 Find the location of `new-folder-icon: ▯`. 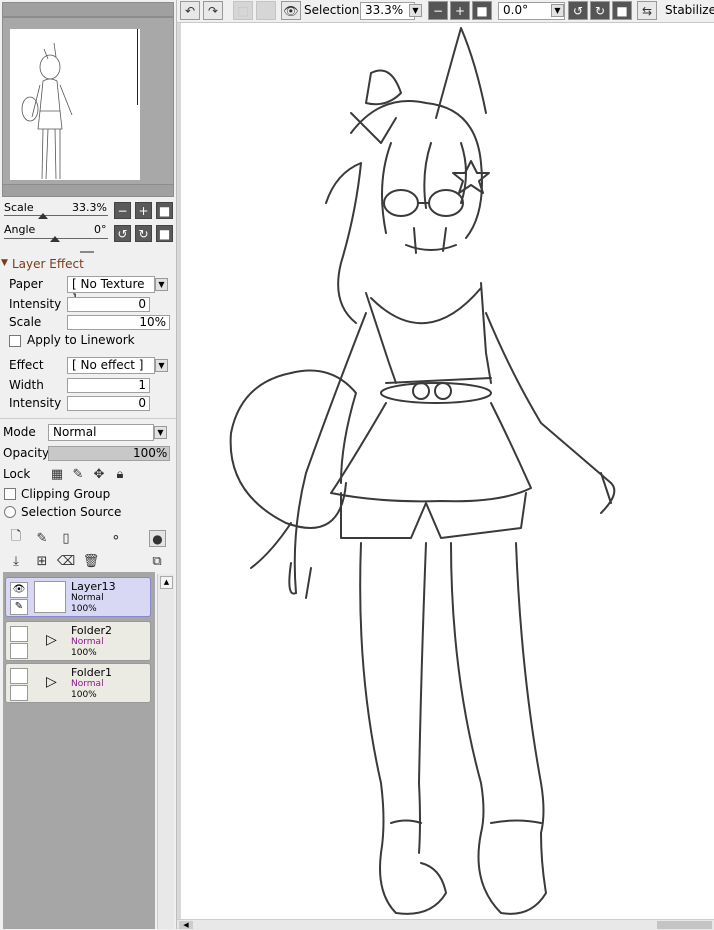

new-folder-icon: ▯ is located at coordinates (66, 538).